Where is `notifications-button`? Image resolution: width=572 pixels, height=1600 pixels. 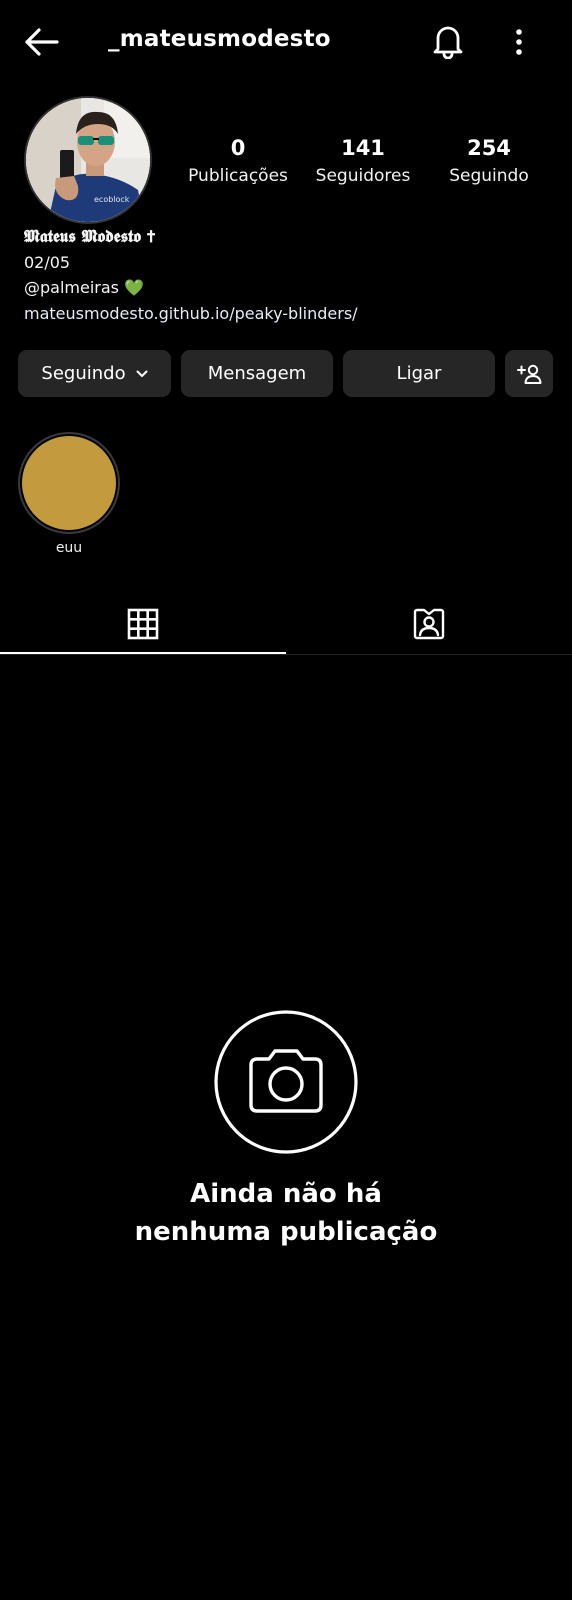
notifications-button is located at coordinates (448, 41).